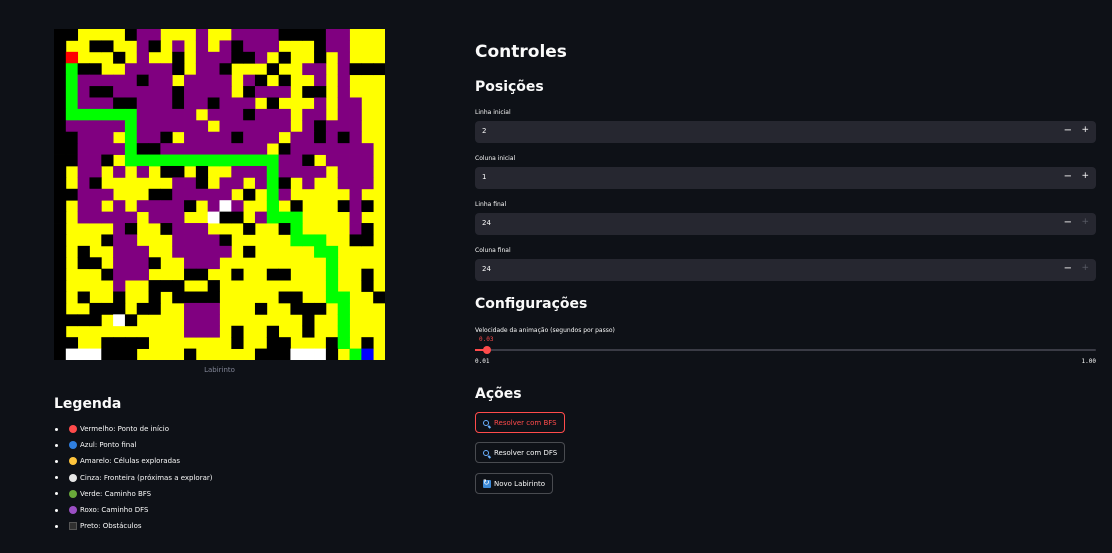 The width and height of the screenshot is (1112, 553). I want to click on start-row-increment-button: +, so click(1085, 130).